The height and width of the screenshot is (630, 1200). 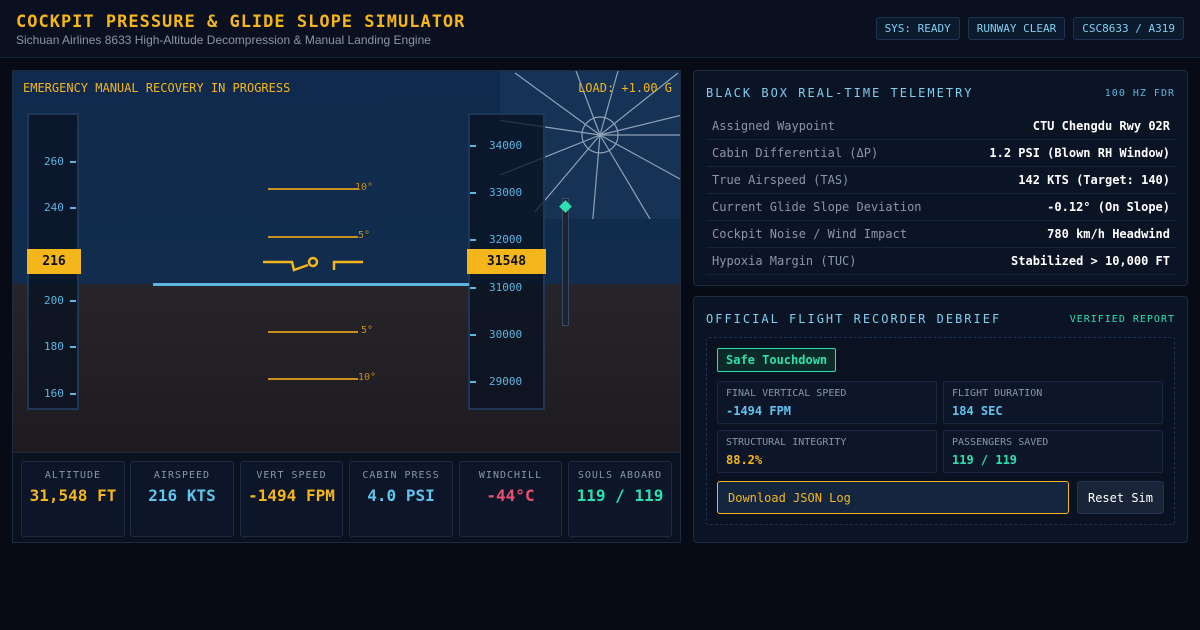 I want to click on stat-card: FLIGHT DURATION 184 SEC, so click(x=1053, y=402).